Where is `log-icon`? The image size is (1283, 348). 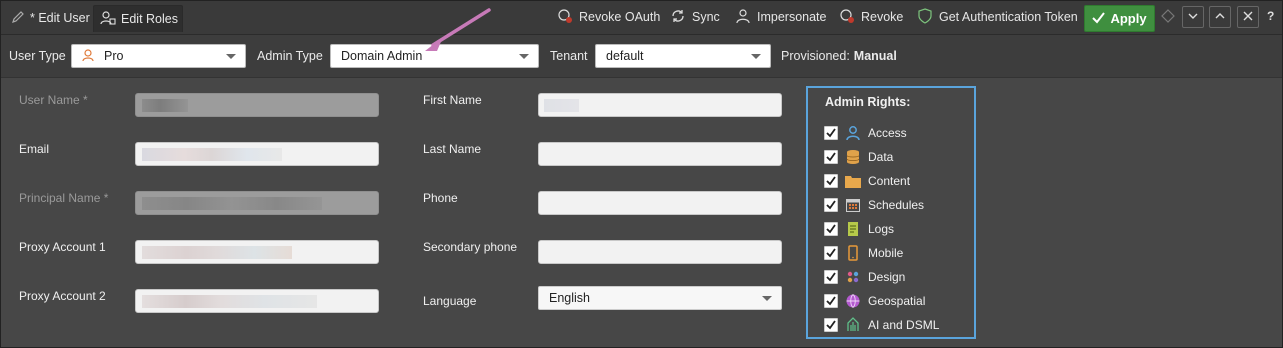 log-icon is located at coordinates (853, 229).